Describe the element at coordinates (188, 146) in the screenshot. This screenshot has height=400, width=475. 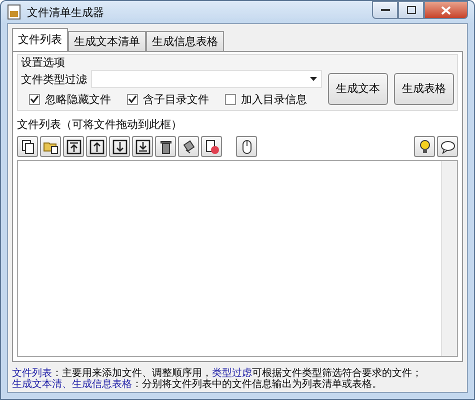
I see `brush-icon` at that location.